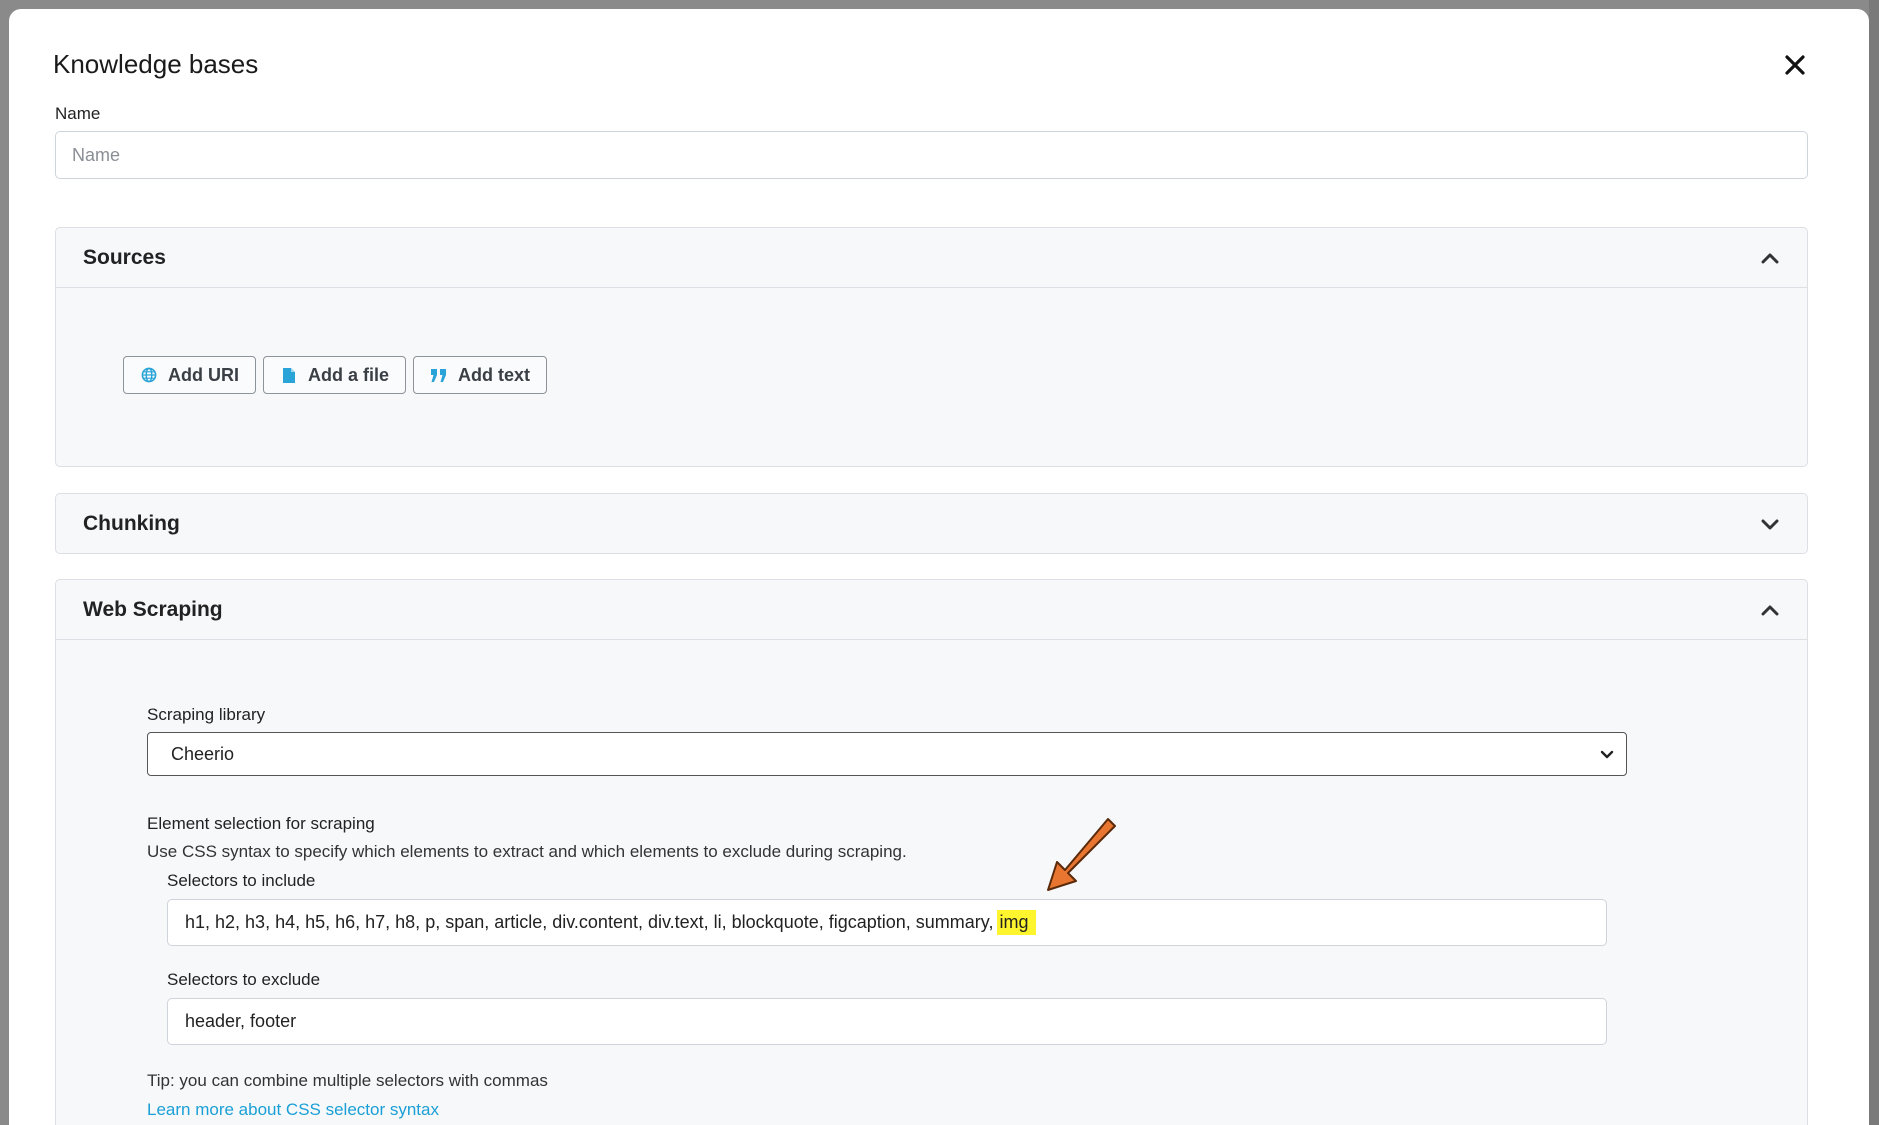 Image resolution: width=1879 pixels, height=1125 pixels. What do you see at coordinates (244, 979) in the screenshot?
I see `selectors-exclude-label: Selectors to exclude` at bounding box center [244, 979].